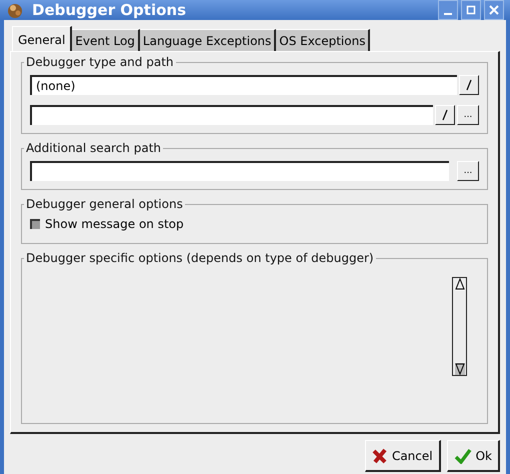 The height and width of the screenshot is (474, 510). I want to click on close-button, so click(494, 10).